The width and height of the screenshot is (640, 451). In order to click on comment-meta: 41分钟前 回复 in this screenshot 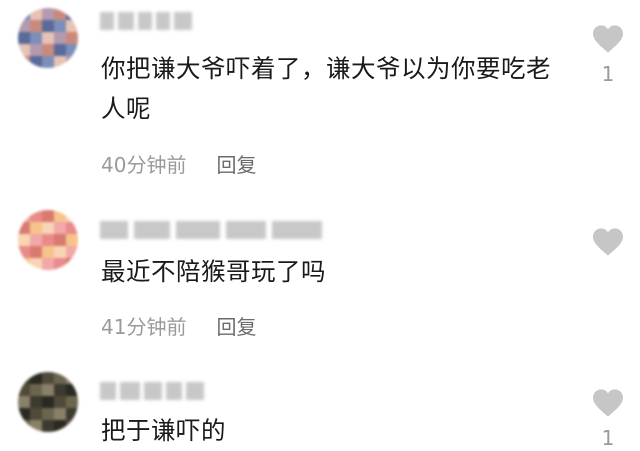, I will do `click(178, 325)`.